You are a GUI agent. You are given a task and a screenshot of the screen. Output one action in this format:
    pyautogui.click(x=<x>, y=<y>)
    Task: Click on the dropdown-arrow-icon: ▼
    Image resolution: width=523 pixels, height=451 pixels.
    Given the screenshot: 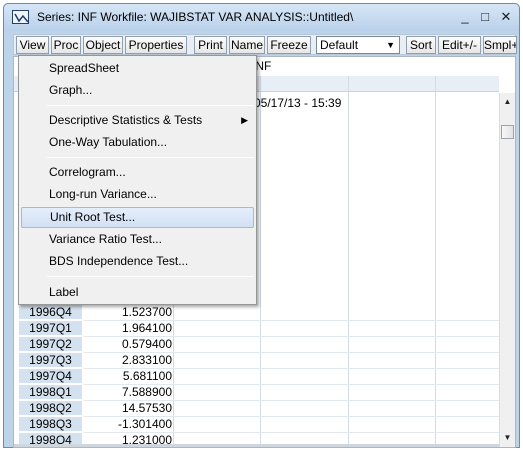 What is the action you would take?
    pyautogui.click(x=390, y=45)
    